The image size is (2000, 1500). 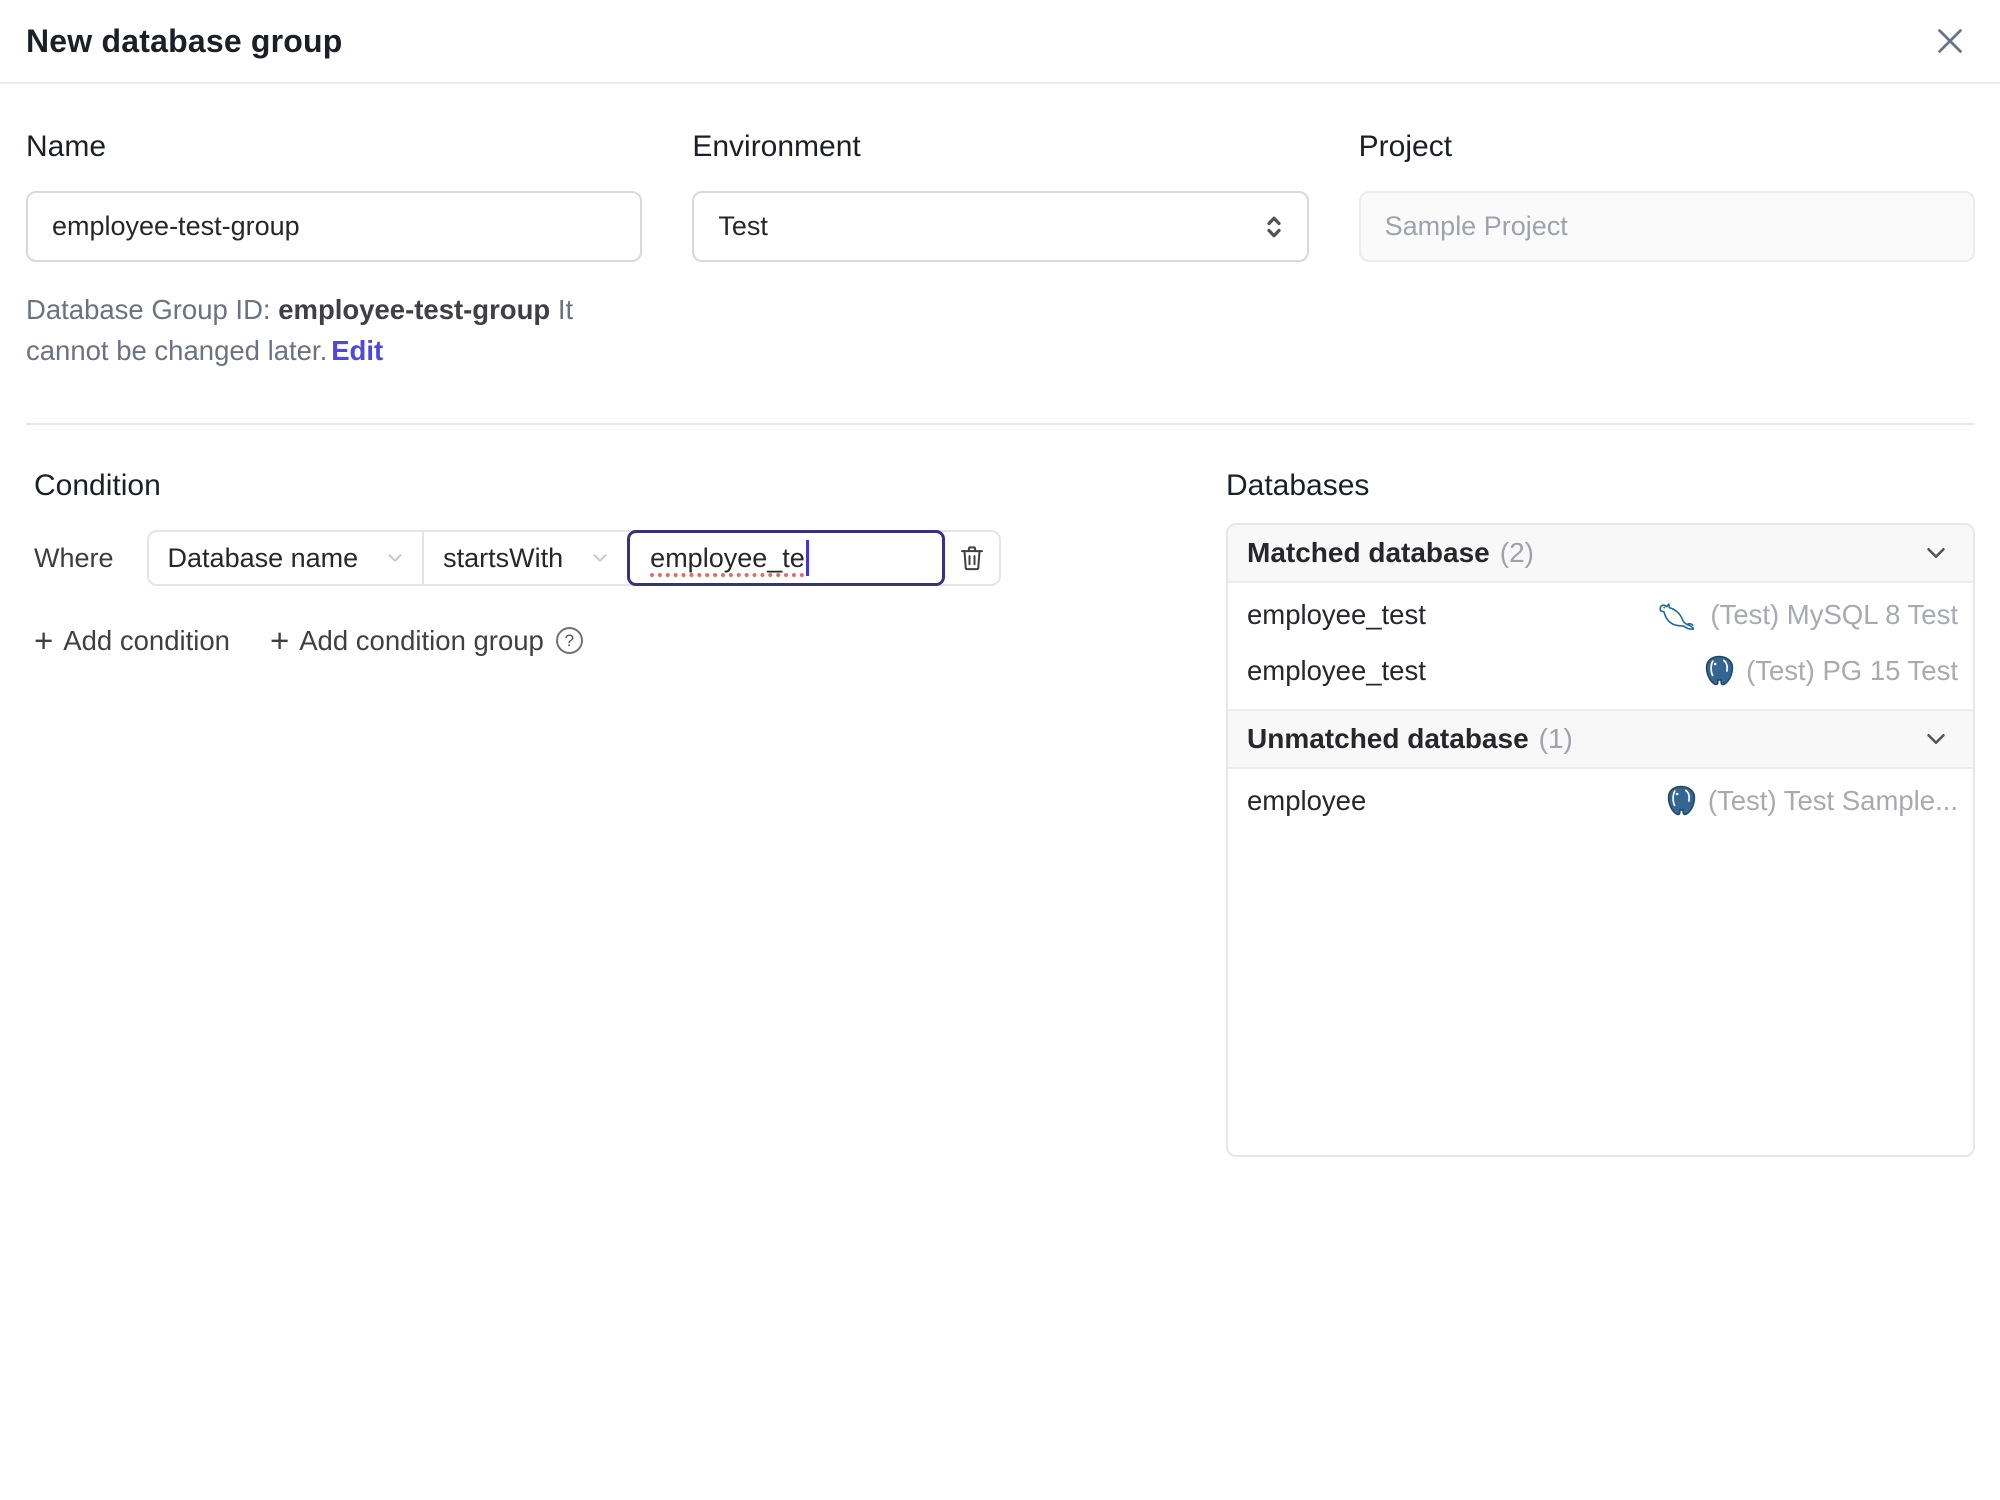 I want to click on database-name: employee, so click(x=1307, y=800).